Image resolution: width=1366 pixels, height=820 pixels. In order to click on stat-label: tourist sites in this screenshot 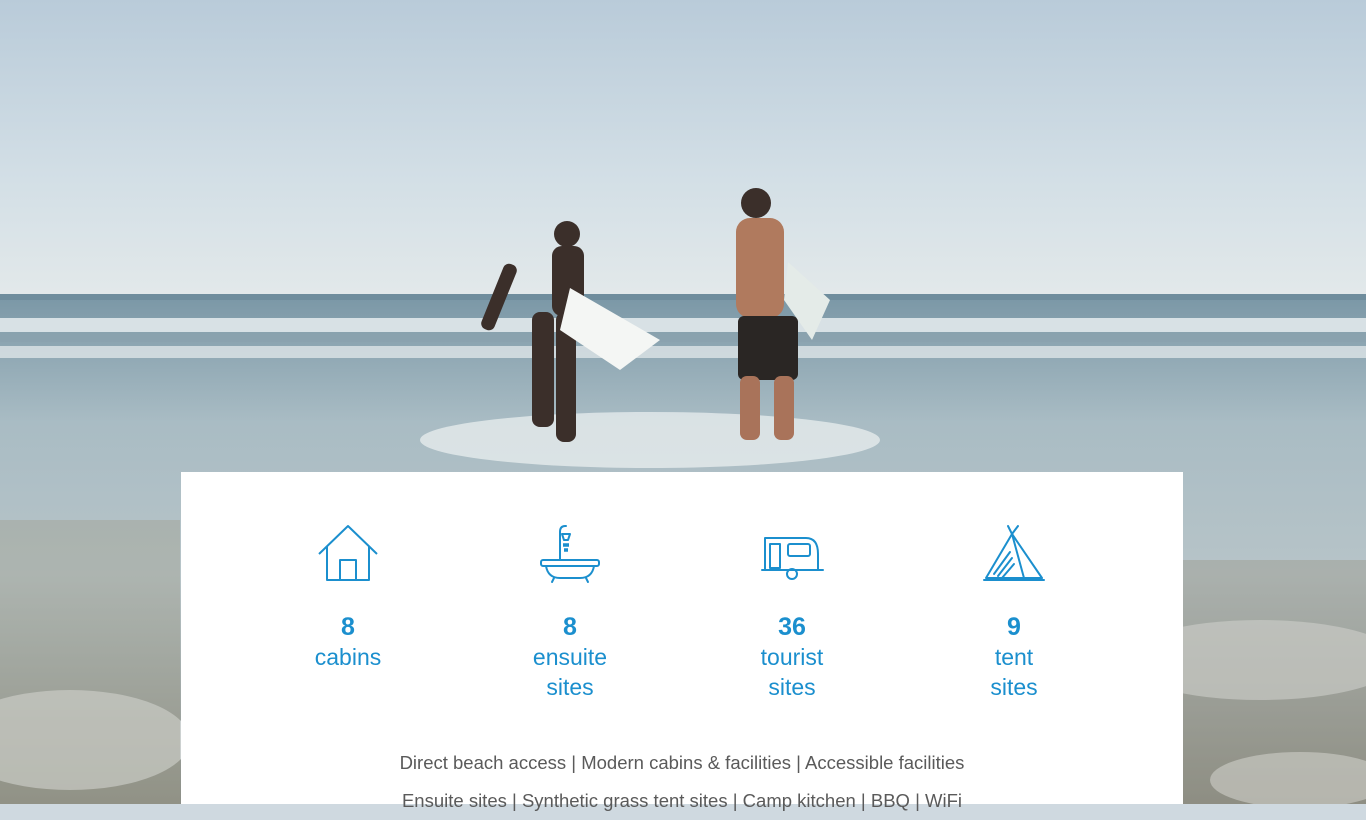, I will do `click(792, 672)`.